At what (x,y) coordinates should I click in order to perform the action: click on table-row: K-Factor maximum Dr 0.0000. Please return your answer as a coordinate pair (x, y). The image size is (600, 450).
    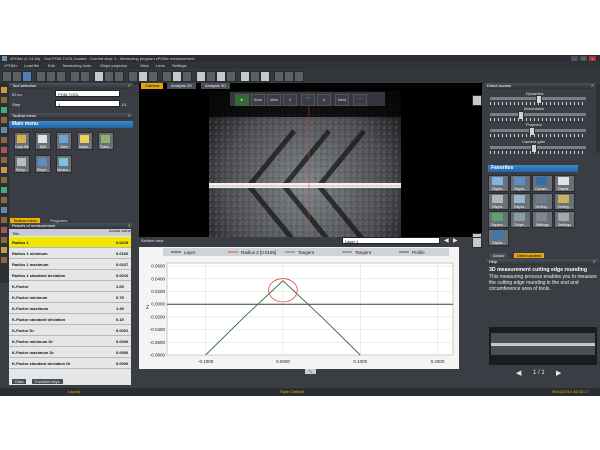
    Looking at the image, I should click on (70, 352).